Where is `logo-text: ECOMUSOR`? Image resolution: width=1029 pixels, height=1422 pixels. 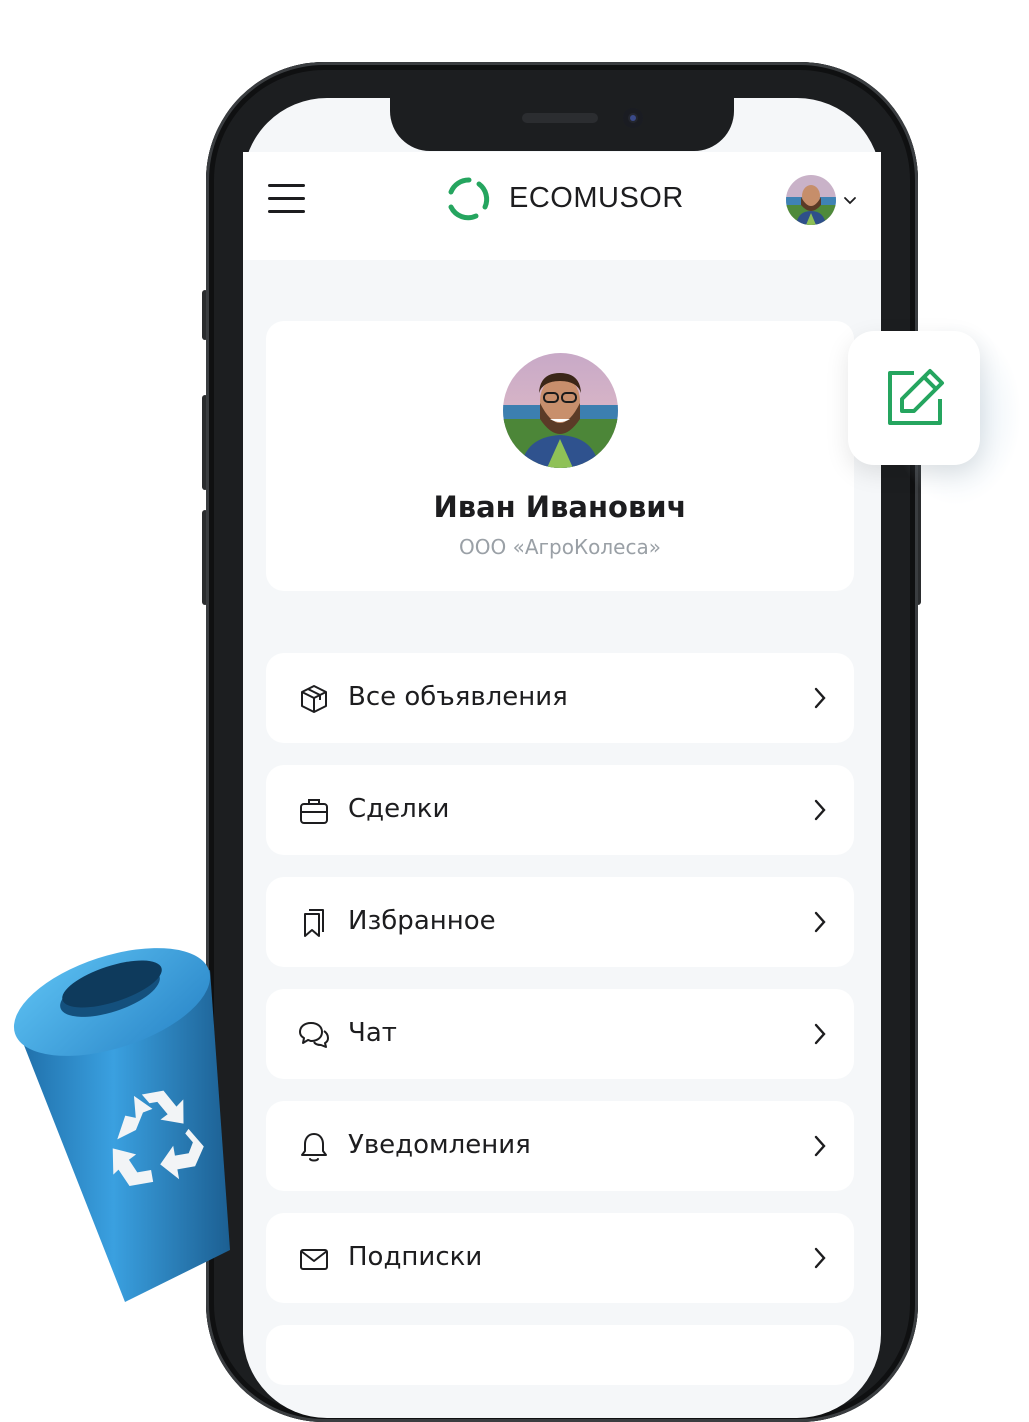
logo-text: ECOMUSOR is located at coordinates (596, 198).